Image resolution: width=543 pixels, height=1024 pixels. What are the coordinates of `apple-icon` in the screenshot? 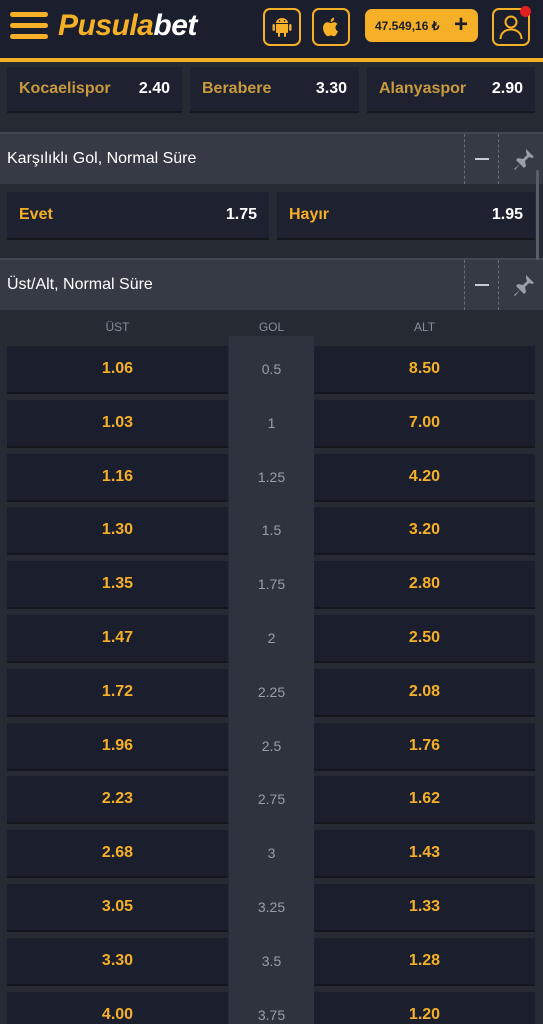 It's located at (330, 27).